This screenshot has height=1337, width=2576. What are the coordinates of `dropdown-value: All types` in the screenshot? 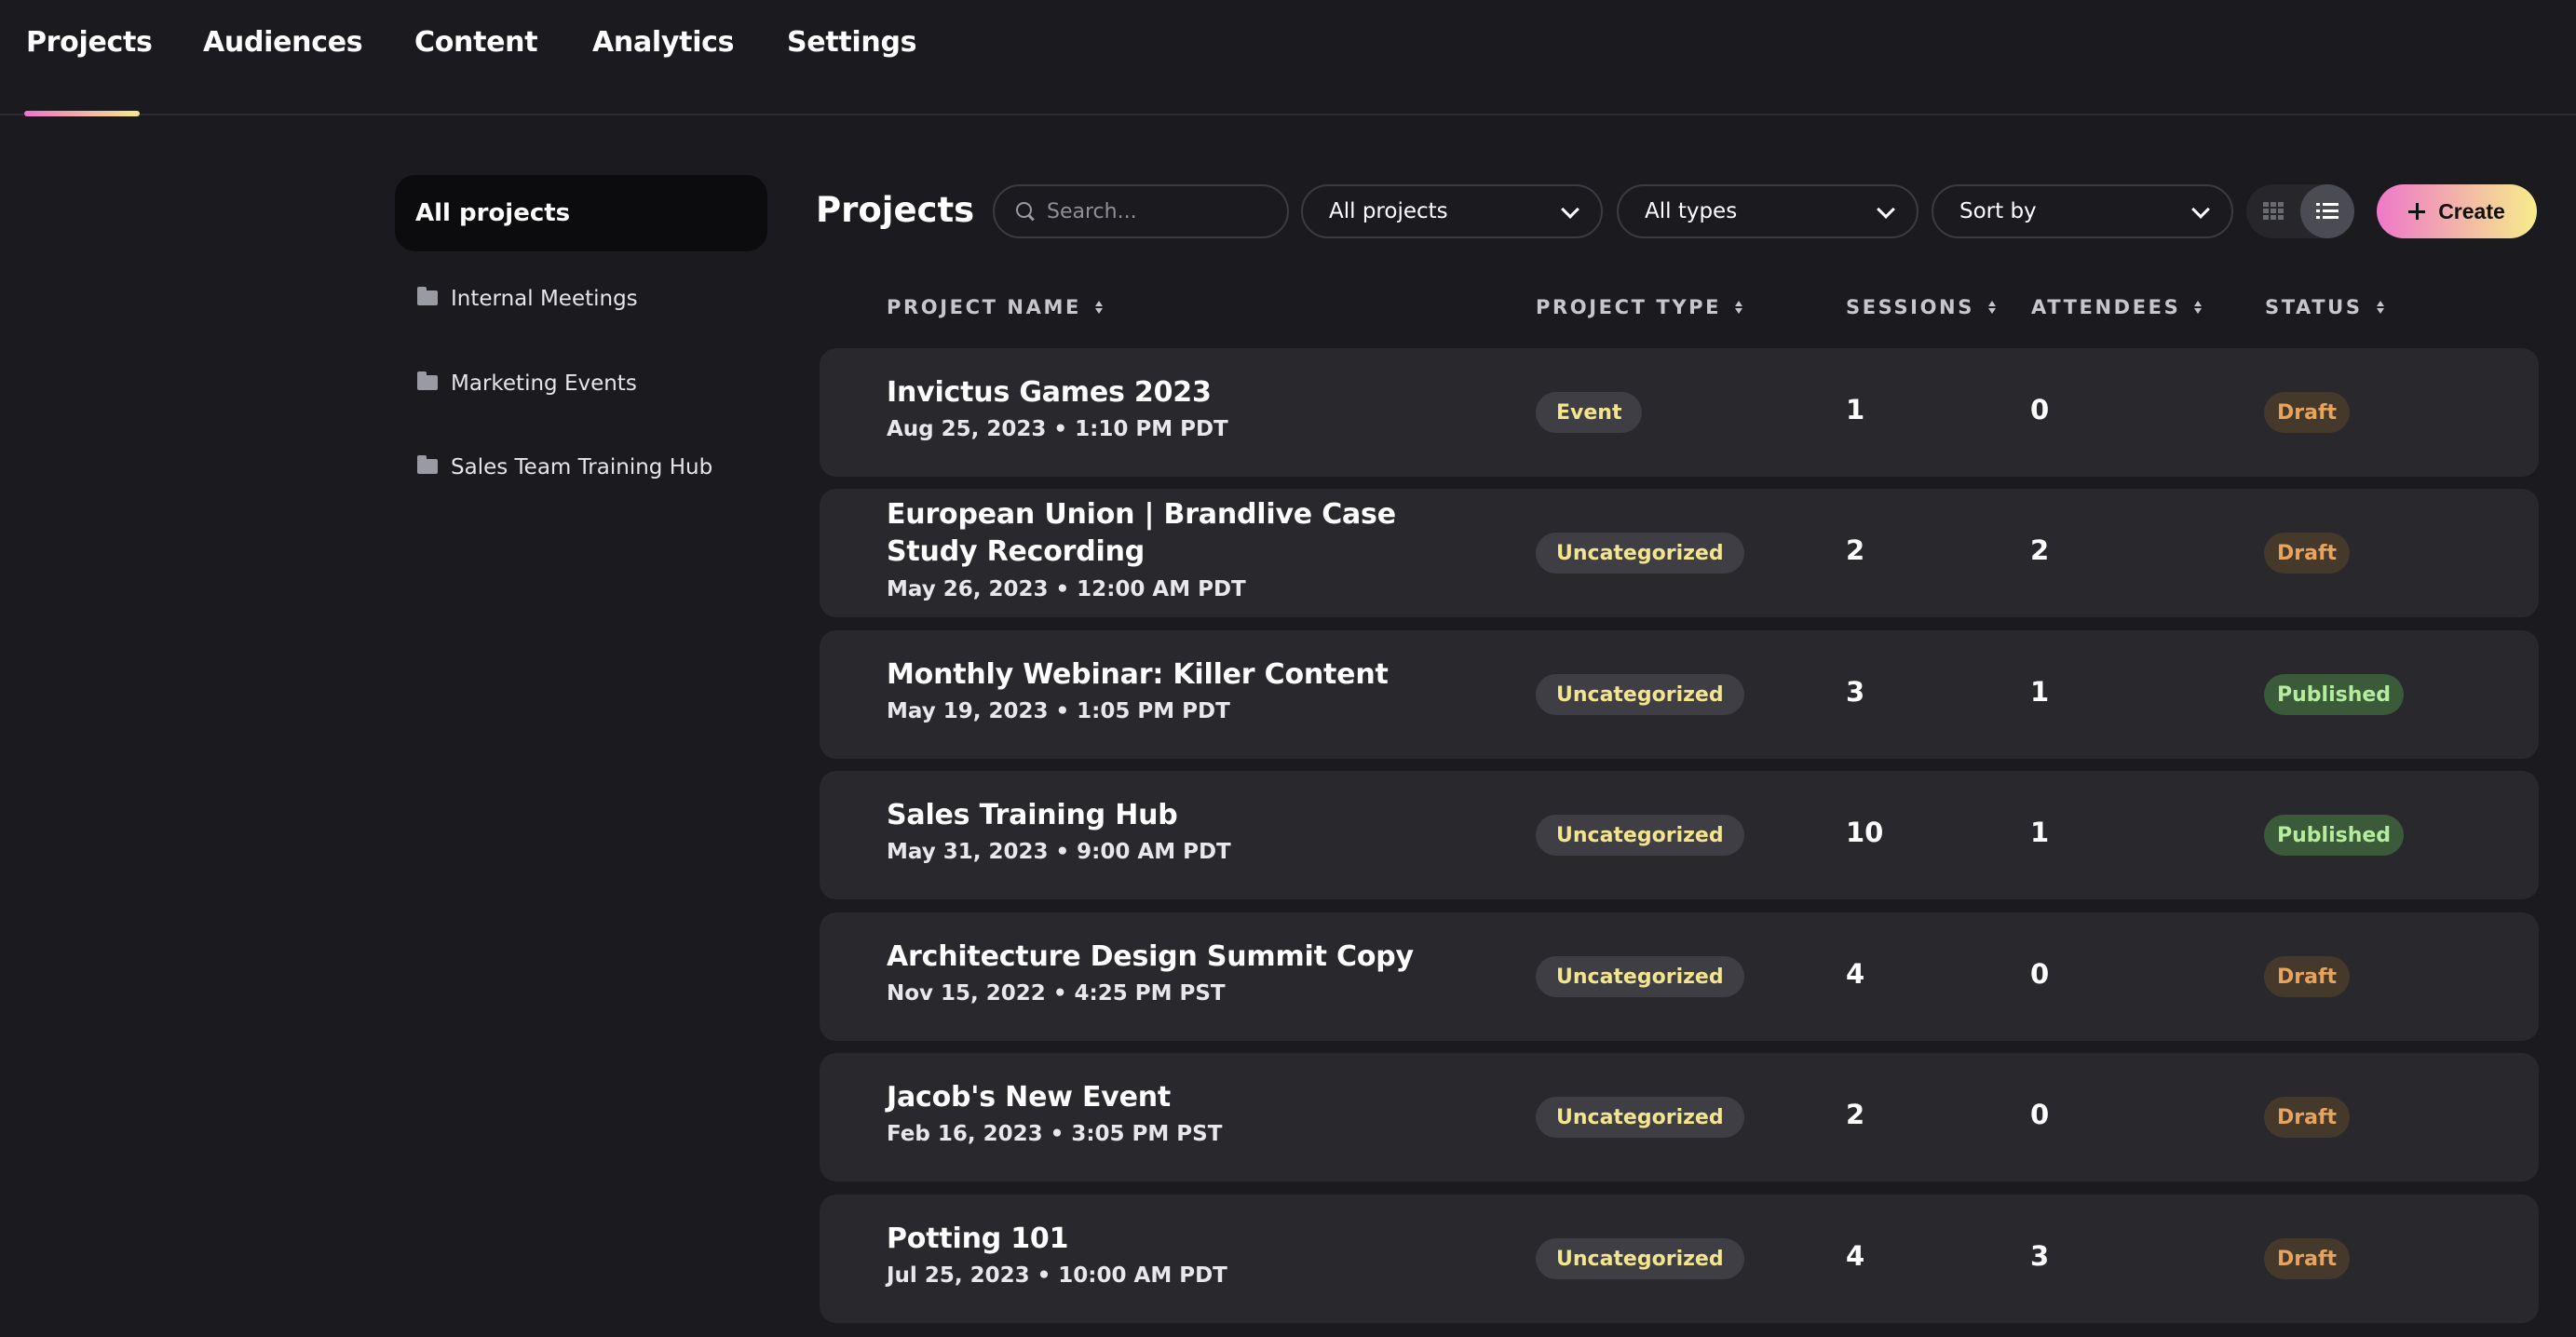 It's located at (1691, 211).